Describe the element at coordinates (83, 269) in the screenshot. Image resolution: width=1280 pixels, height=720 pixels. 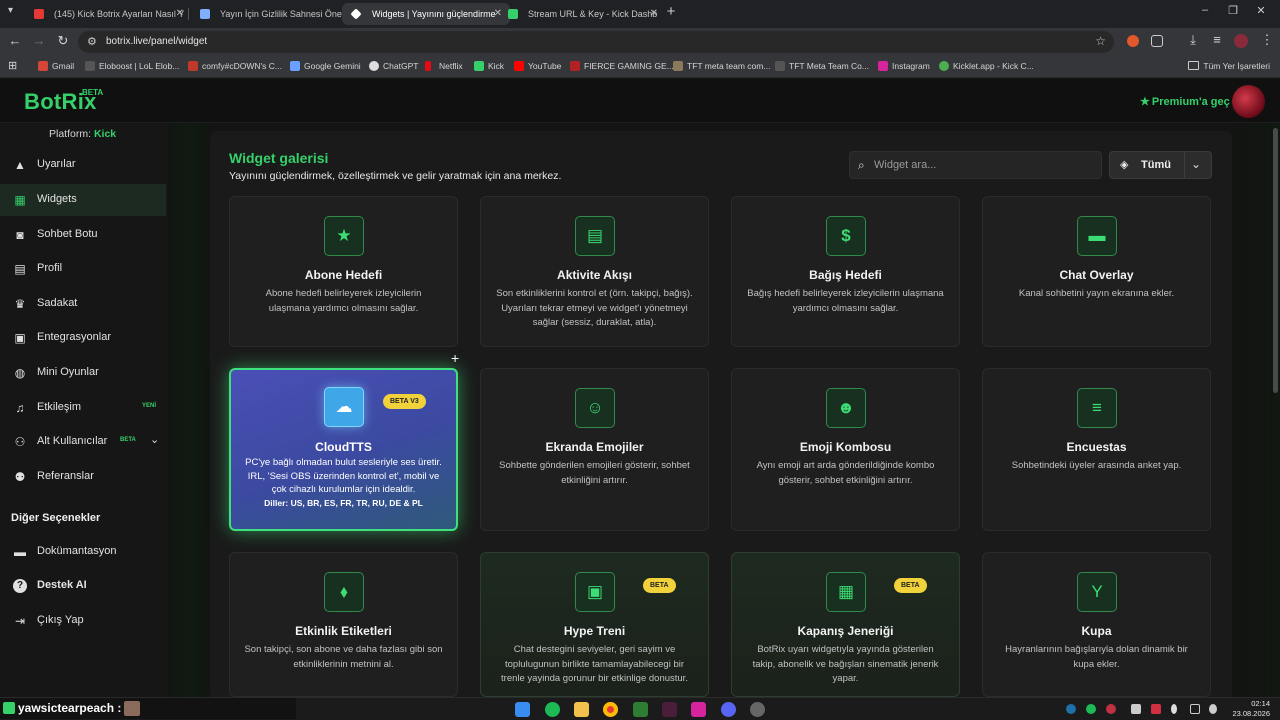
I see `sidebar-item-profil: ▤ Profil` at that location.